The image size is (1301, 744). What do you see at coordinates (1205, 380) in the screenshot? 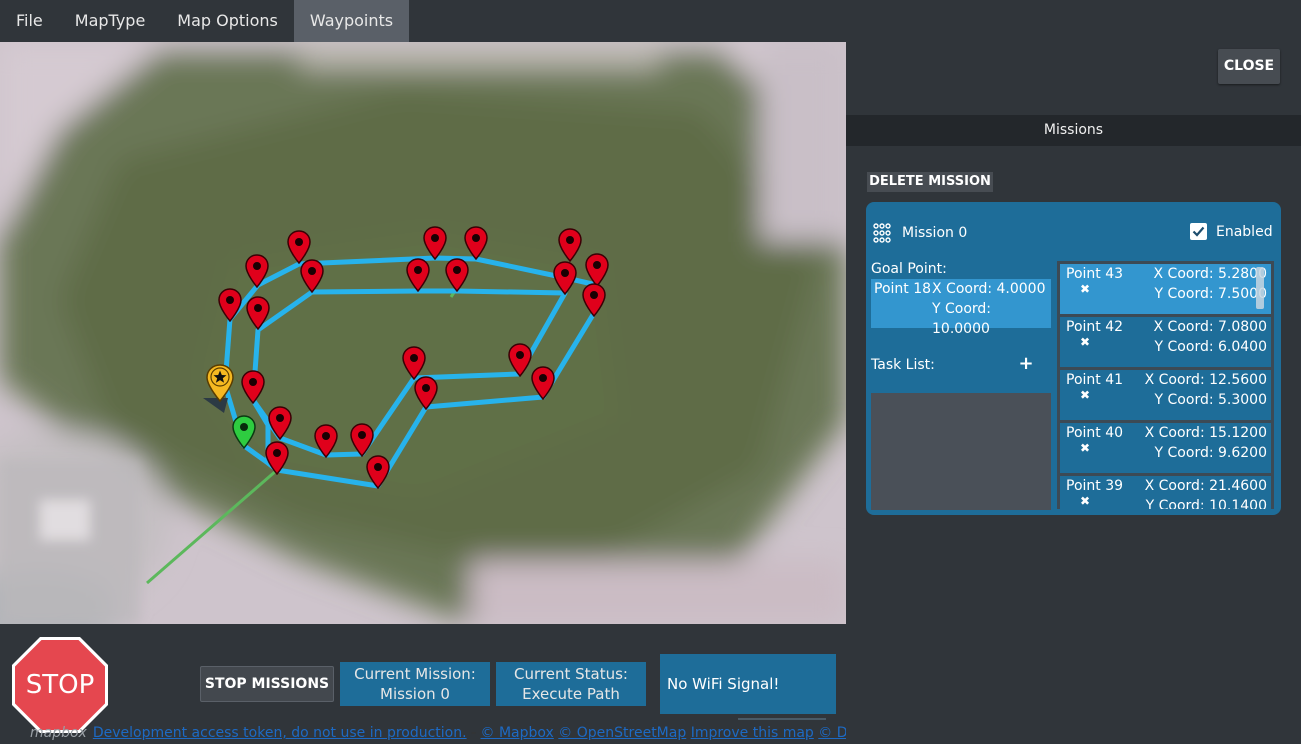
I see `point-x-coord: X Coord: 12.5600` at bounding box center [1205, 380].